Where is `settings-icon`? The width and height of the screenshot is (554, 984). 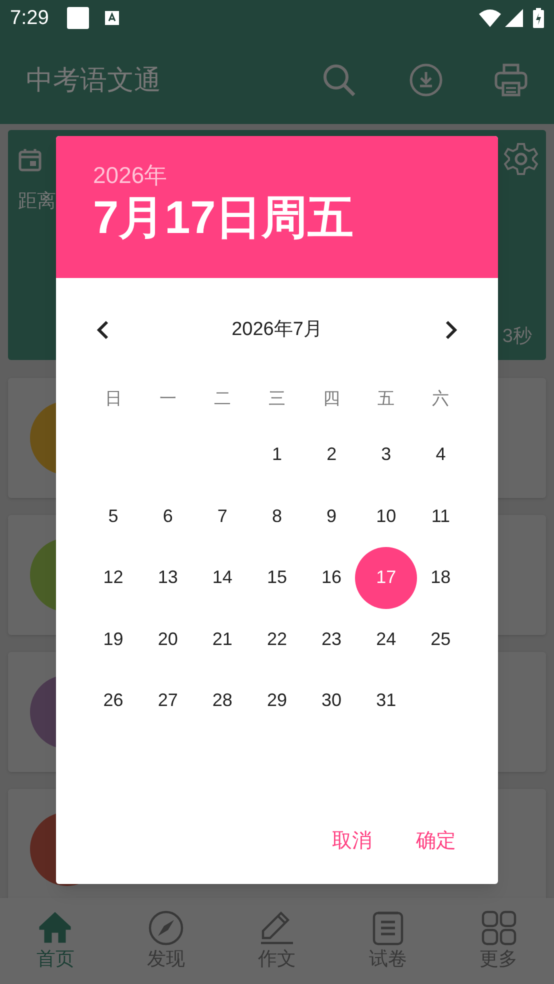
settings-icon is located at coordinates (521, 159).